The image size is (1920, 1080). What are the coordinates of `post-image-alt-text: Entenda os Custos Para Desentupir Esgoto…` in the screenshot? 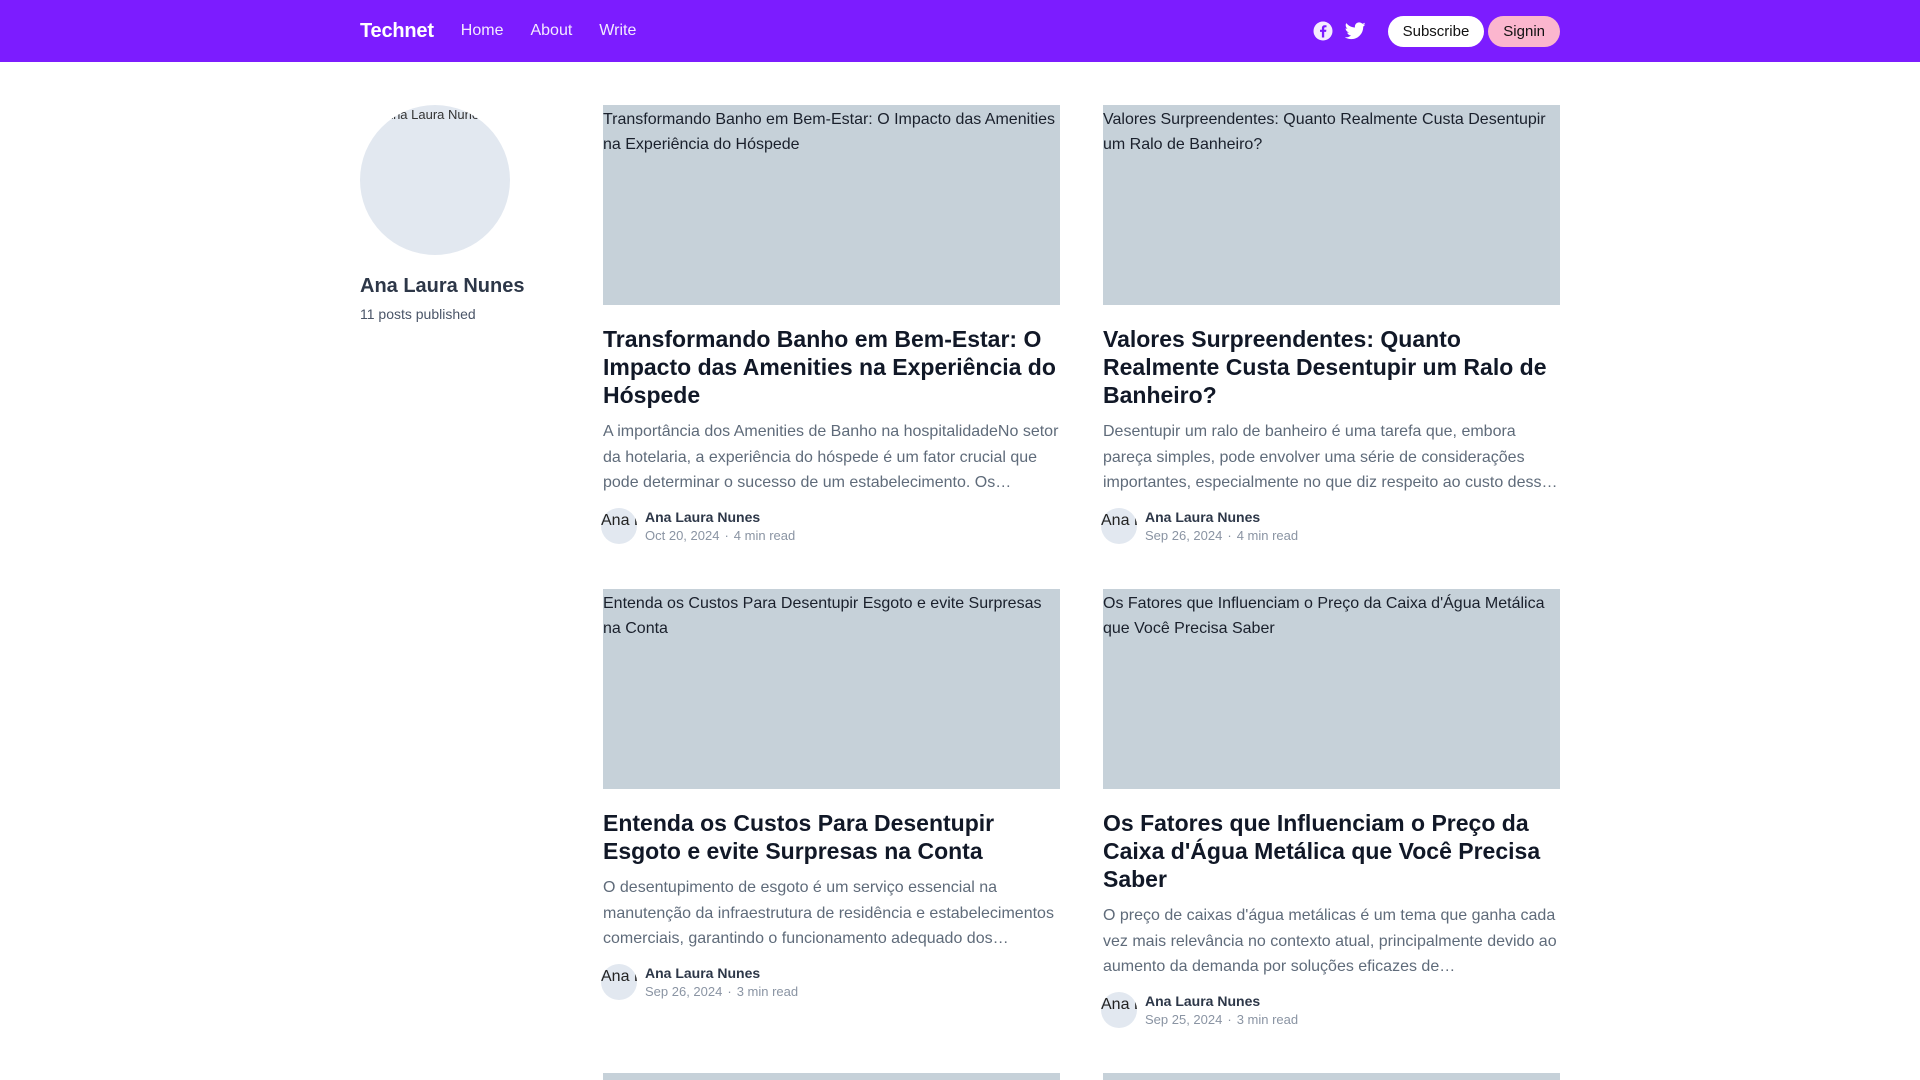 It's located at (822, 616).